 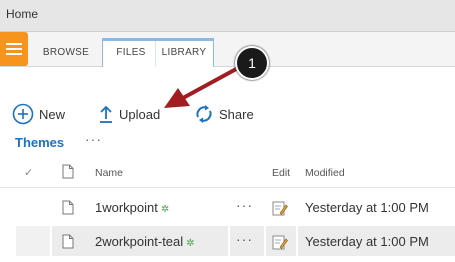 I want to click on tab-browse: BROWSE, so click(x=66, y=52).